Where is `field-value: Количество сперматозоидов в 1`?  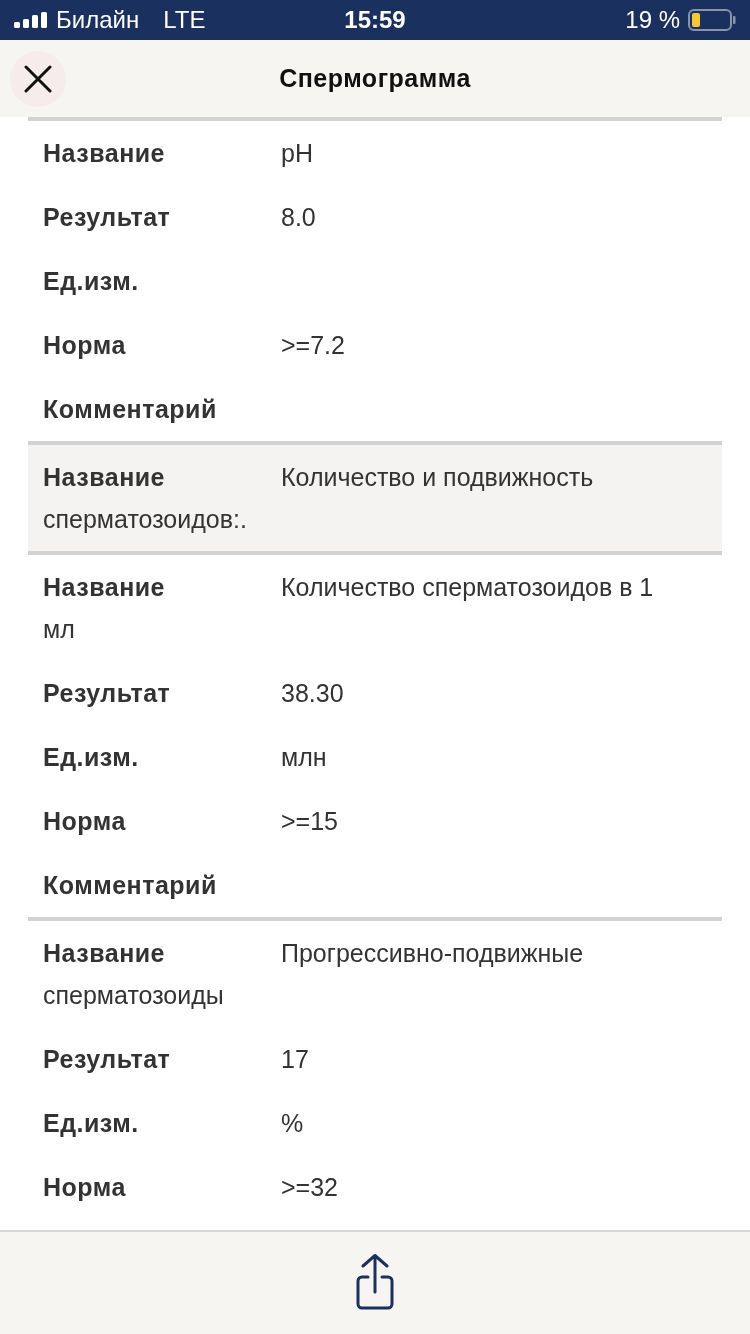
field-value: Количество сперматозоидов в 1 is located at coordinates (467, 587).